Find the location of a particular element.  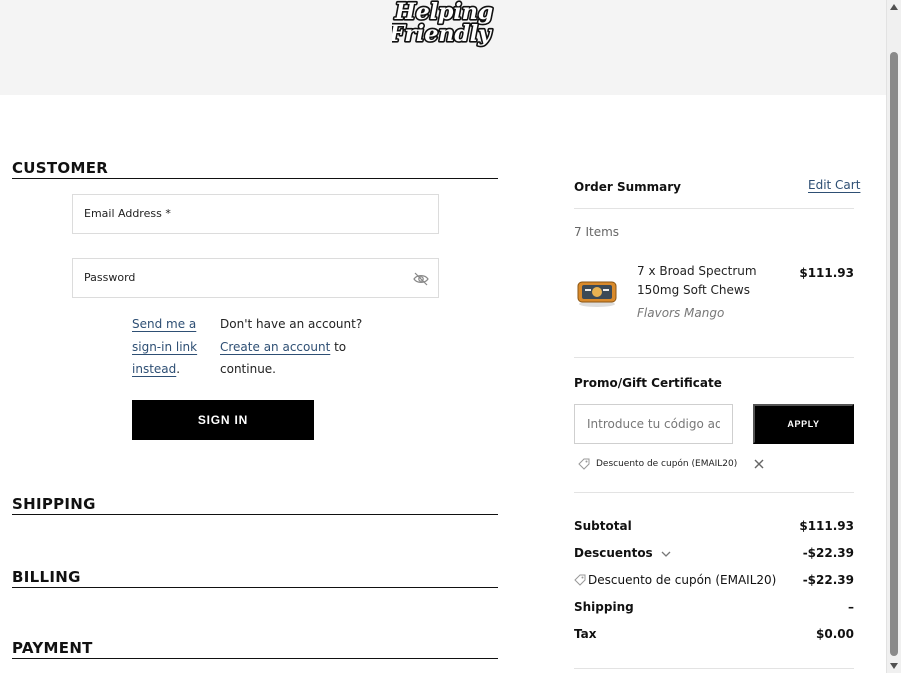

sign-in-button: SIGN IN is located at coordinates (223, 420).